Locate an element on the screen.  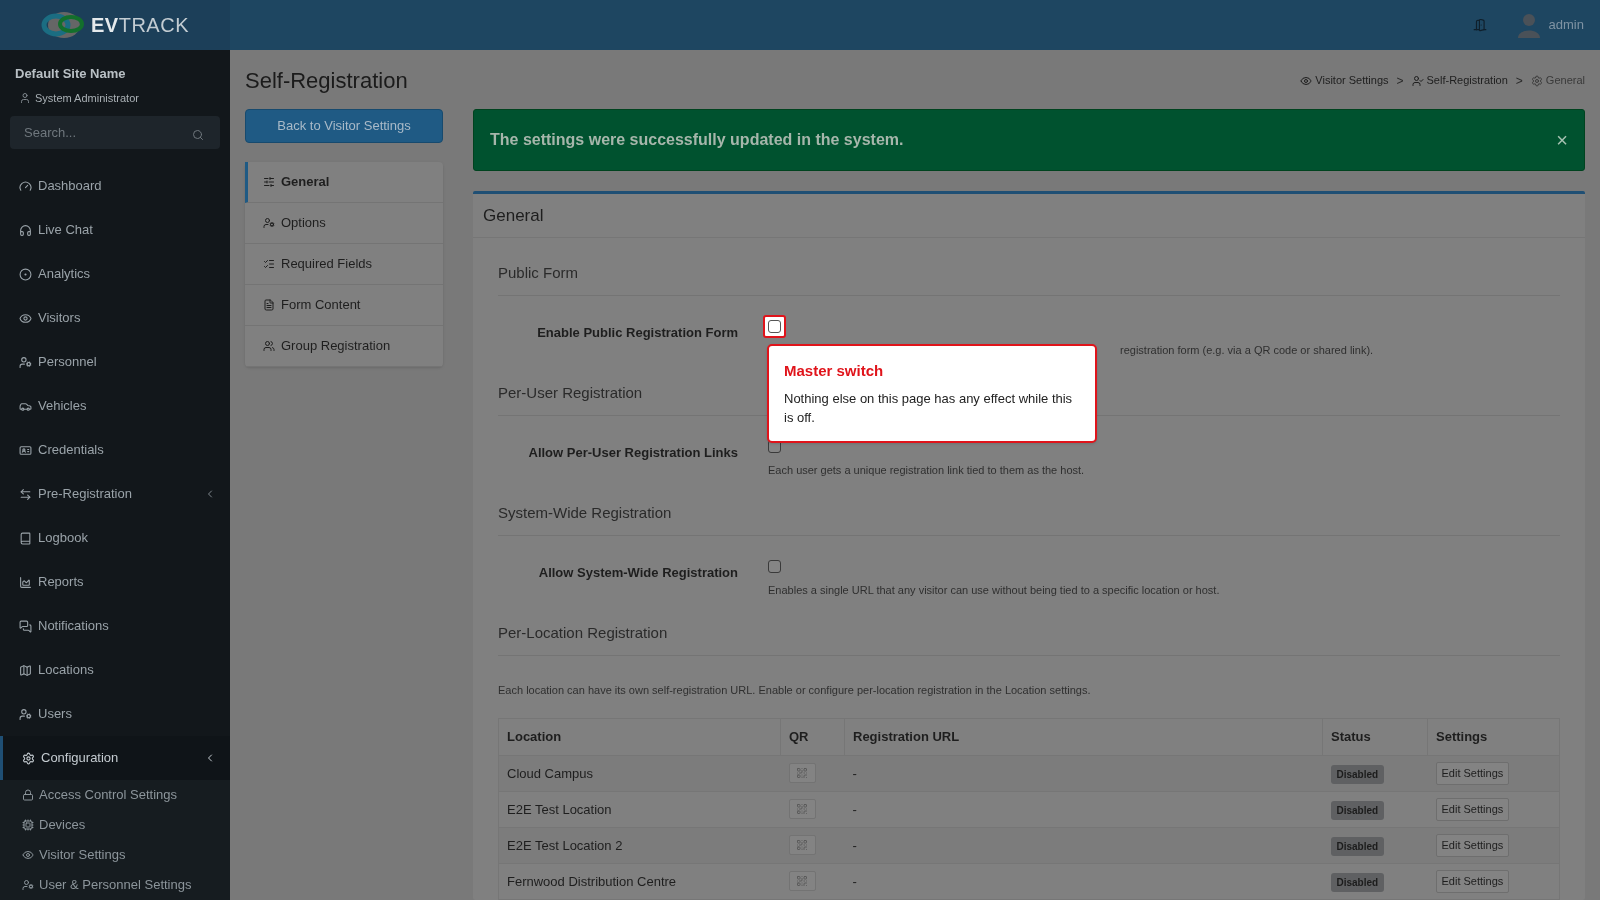
book-icon is located at coordinates (25, 538).